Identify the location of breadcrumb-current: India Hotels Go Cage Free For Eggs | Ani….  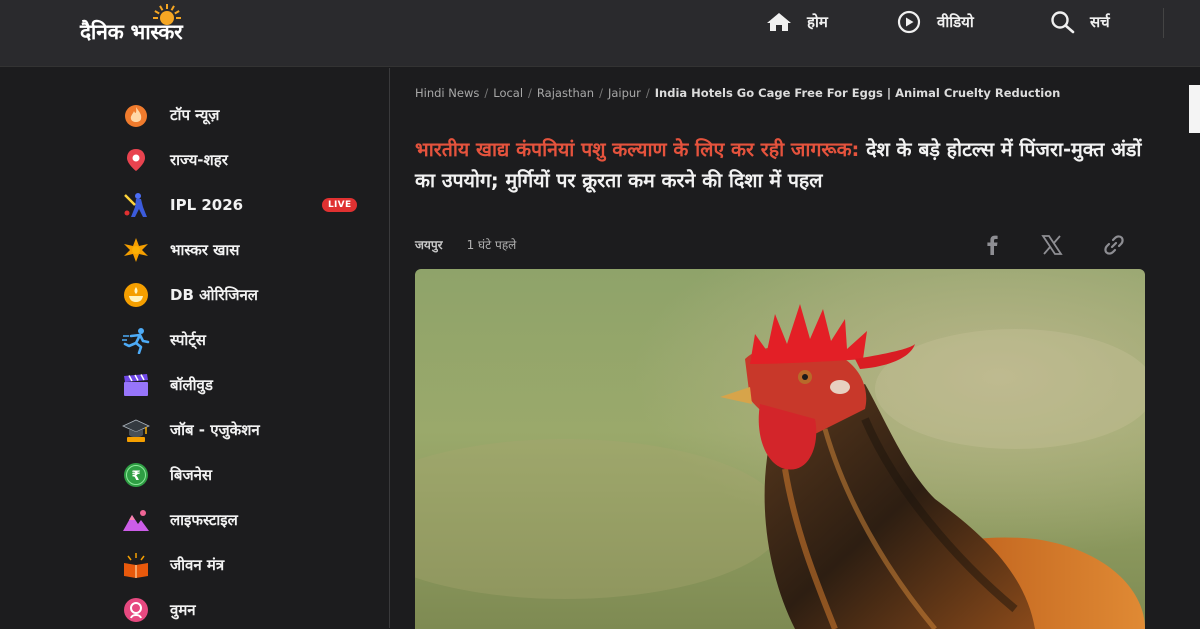
(857, 93).